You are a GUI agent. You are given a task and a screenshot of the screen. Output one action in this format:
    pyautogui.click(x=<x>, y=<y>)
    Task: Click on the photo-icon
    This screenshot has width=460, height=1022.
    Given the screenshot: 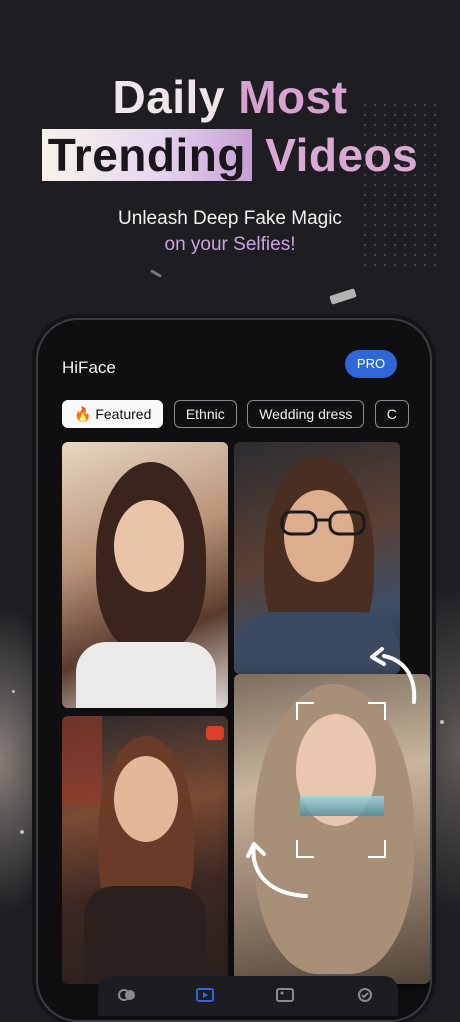 What is the action you would take?
    pyautogui.click(x=285, y=995)
    